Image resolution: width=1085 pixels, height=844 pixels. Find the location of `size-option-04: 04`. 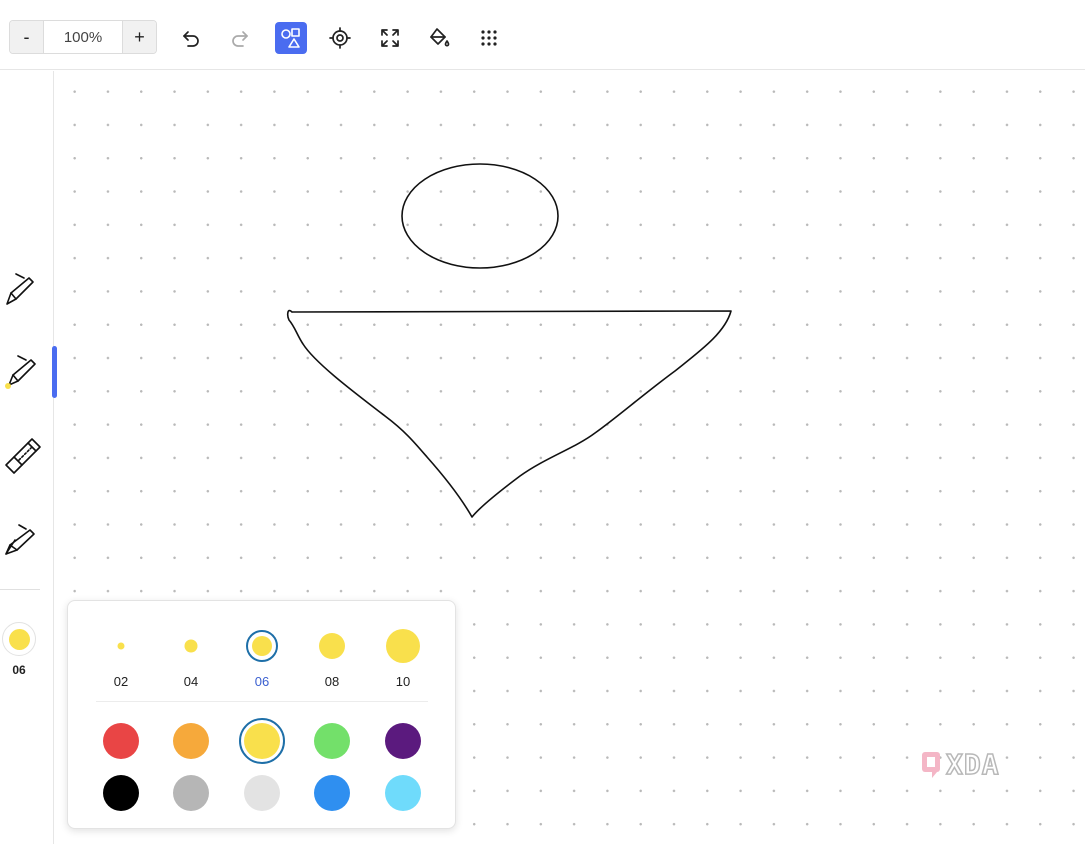

size-option-04: 04 is located at coordinates (191, 658).